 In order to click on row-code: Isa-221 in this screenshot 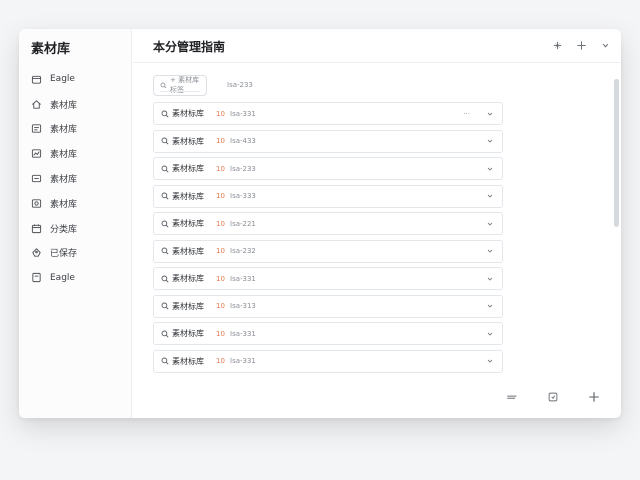, I will do `click(243, 223)`.